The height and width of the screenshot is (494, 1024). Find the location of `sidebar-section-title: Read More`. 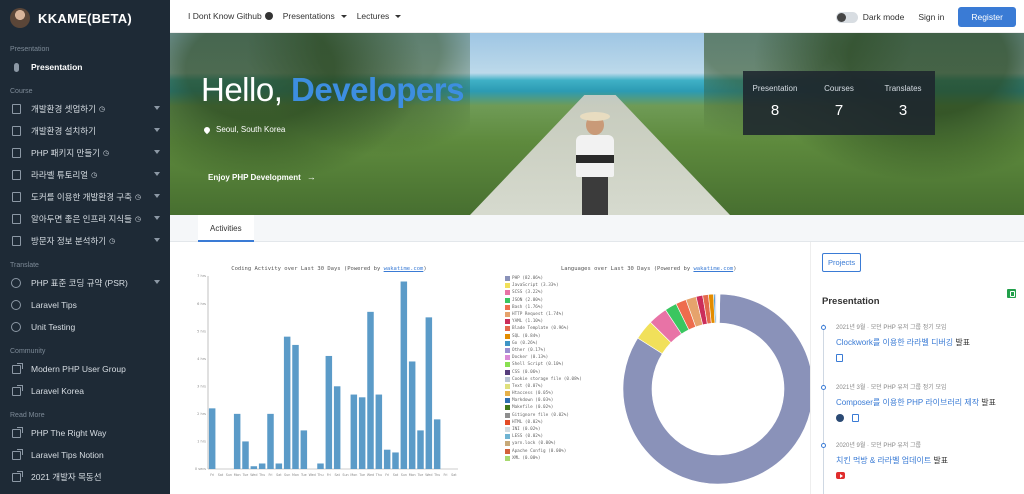

sidebar-section-title: Read More is located at coordinates (27, 415).